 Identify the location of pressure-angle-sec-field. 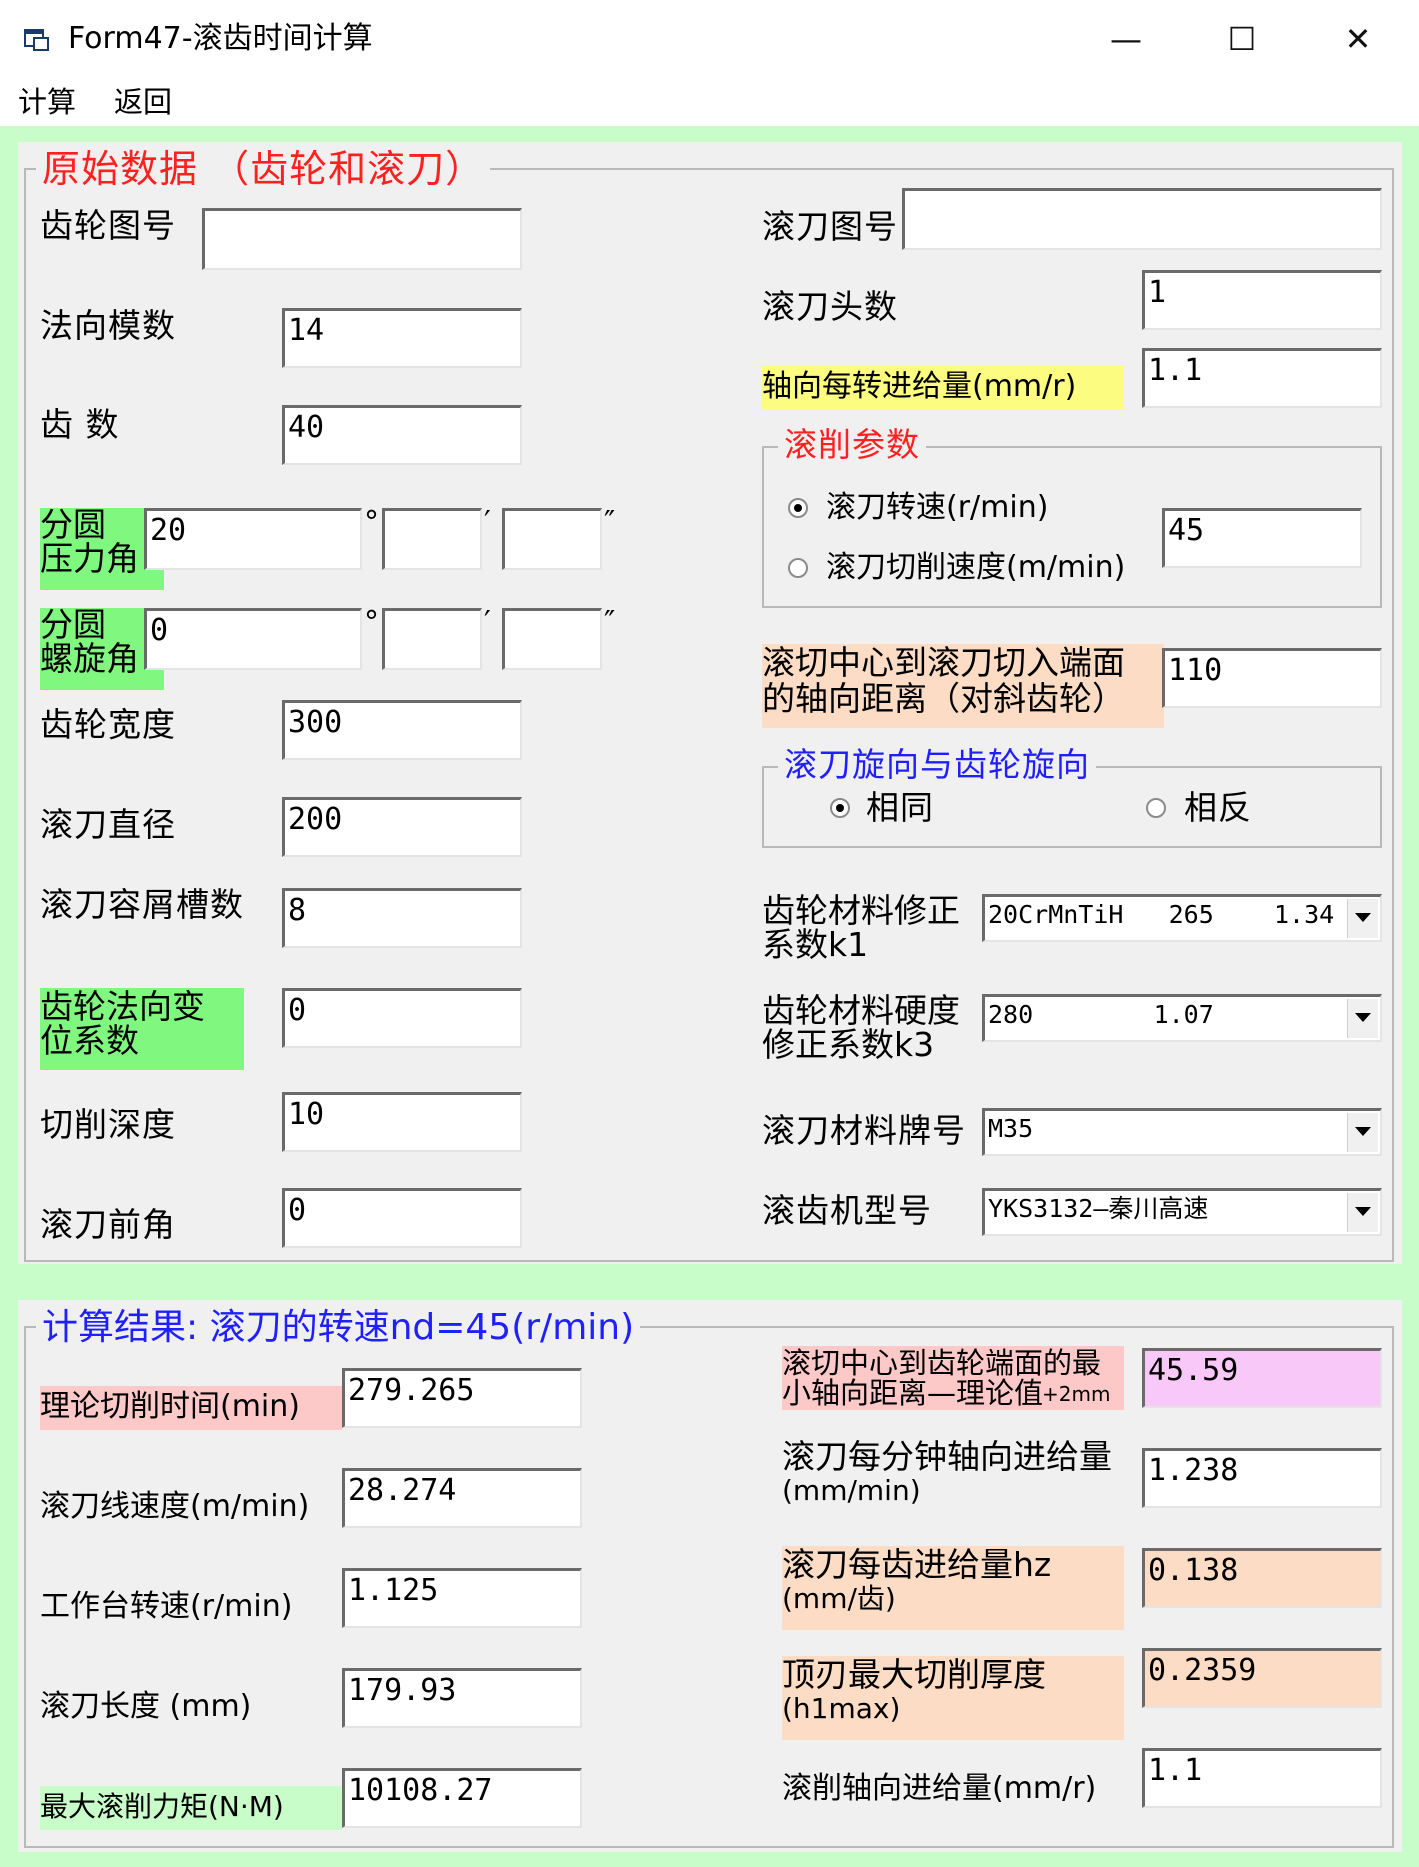
(552, 539).